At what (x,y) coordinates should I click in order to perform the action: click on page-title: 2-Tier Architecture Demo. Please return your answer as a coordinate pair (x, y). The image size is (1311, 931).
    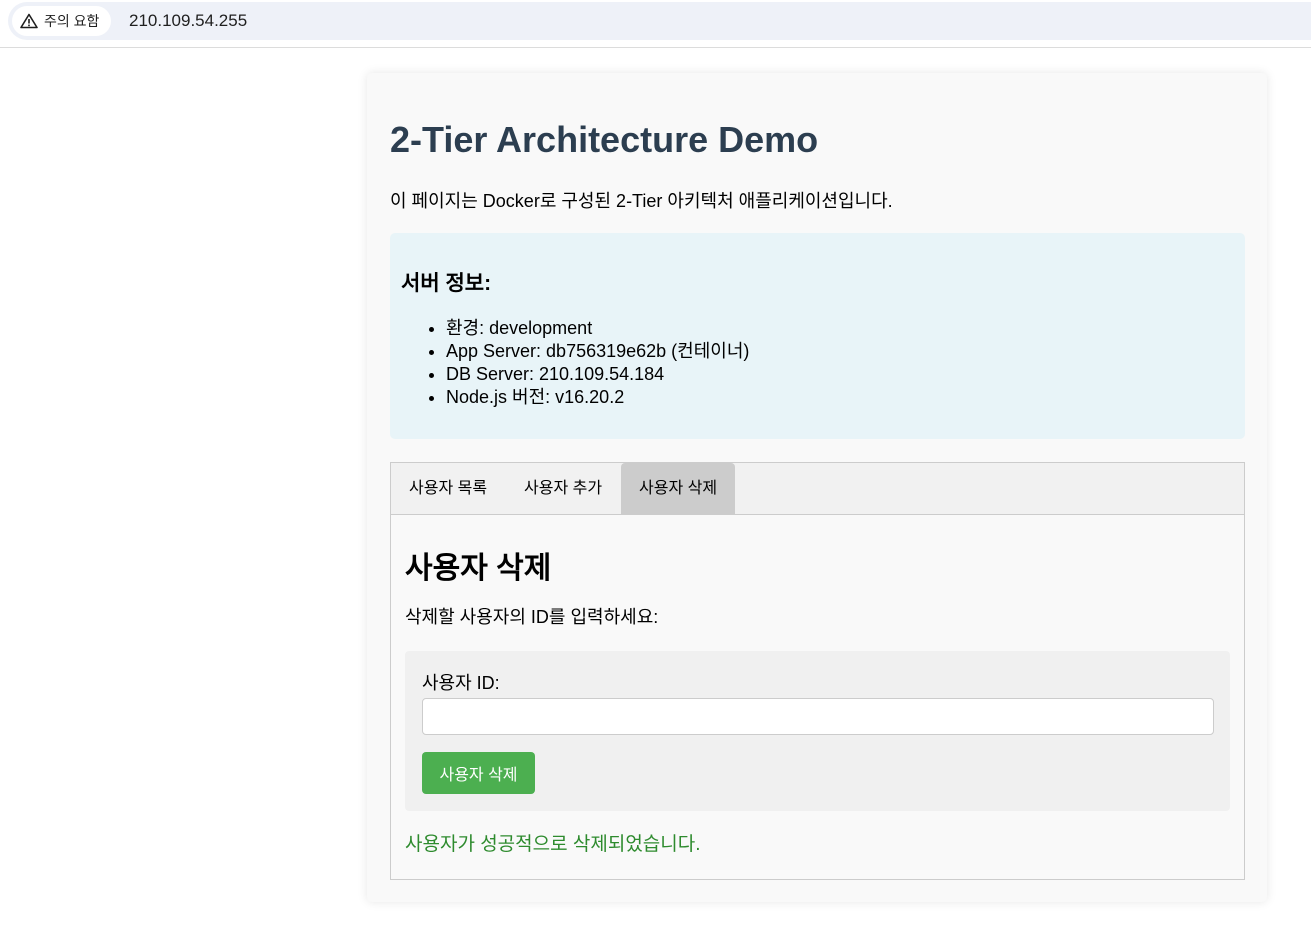
    Looking at the image, I should click on (604, 139).